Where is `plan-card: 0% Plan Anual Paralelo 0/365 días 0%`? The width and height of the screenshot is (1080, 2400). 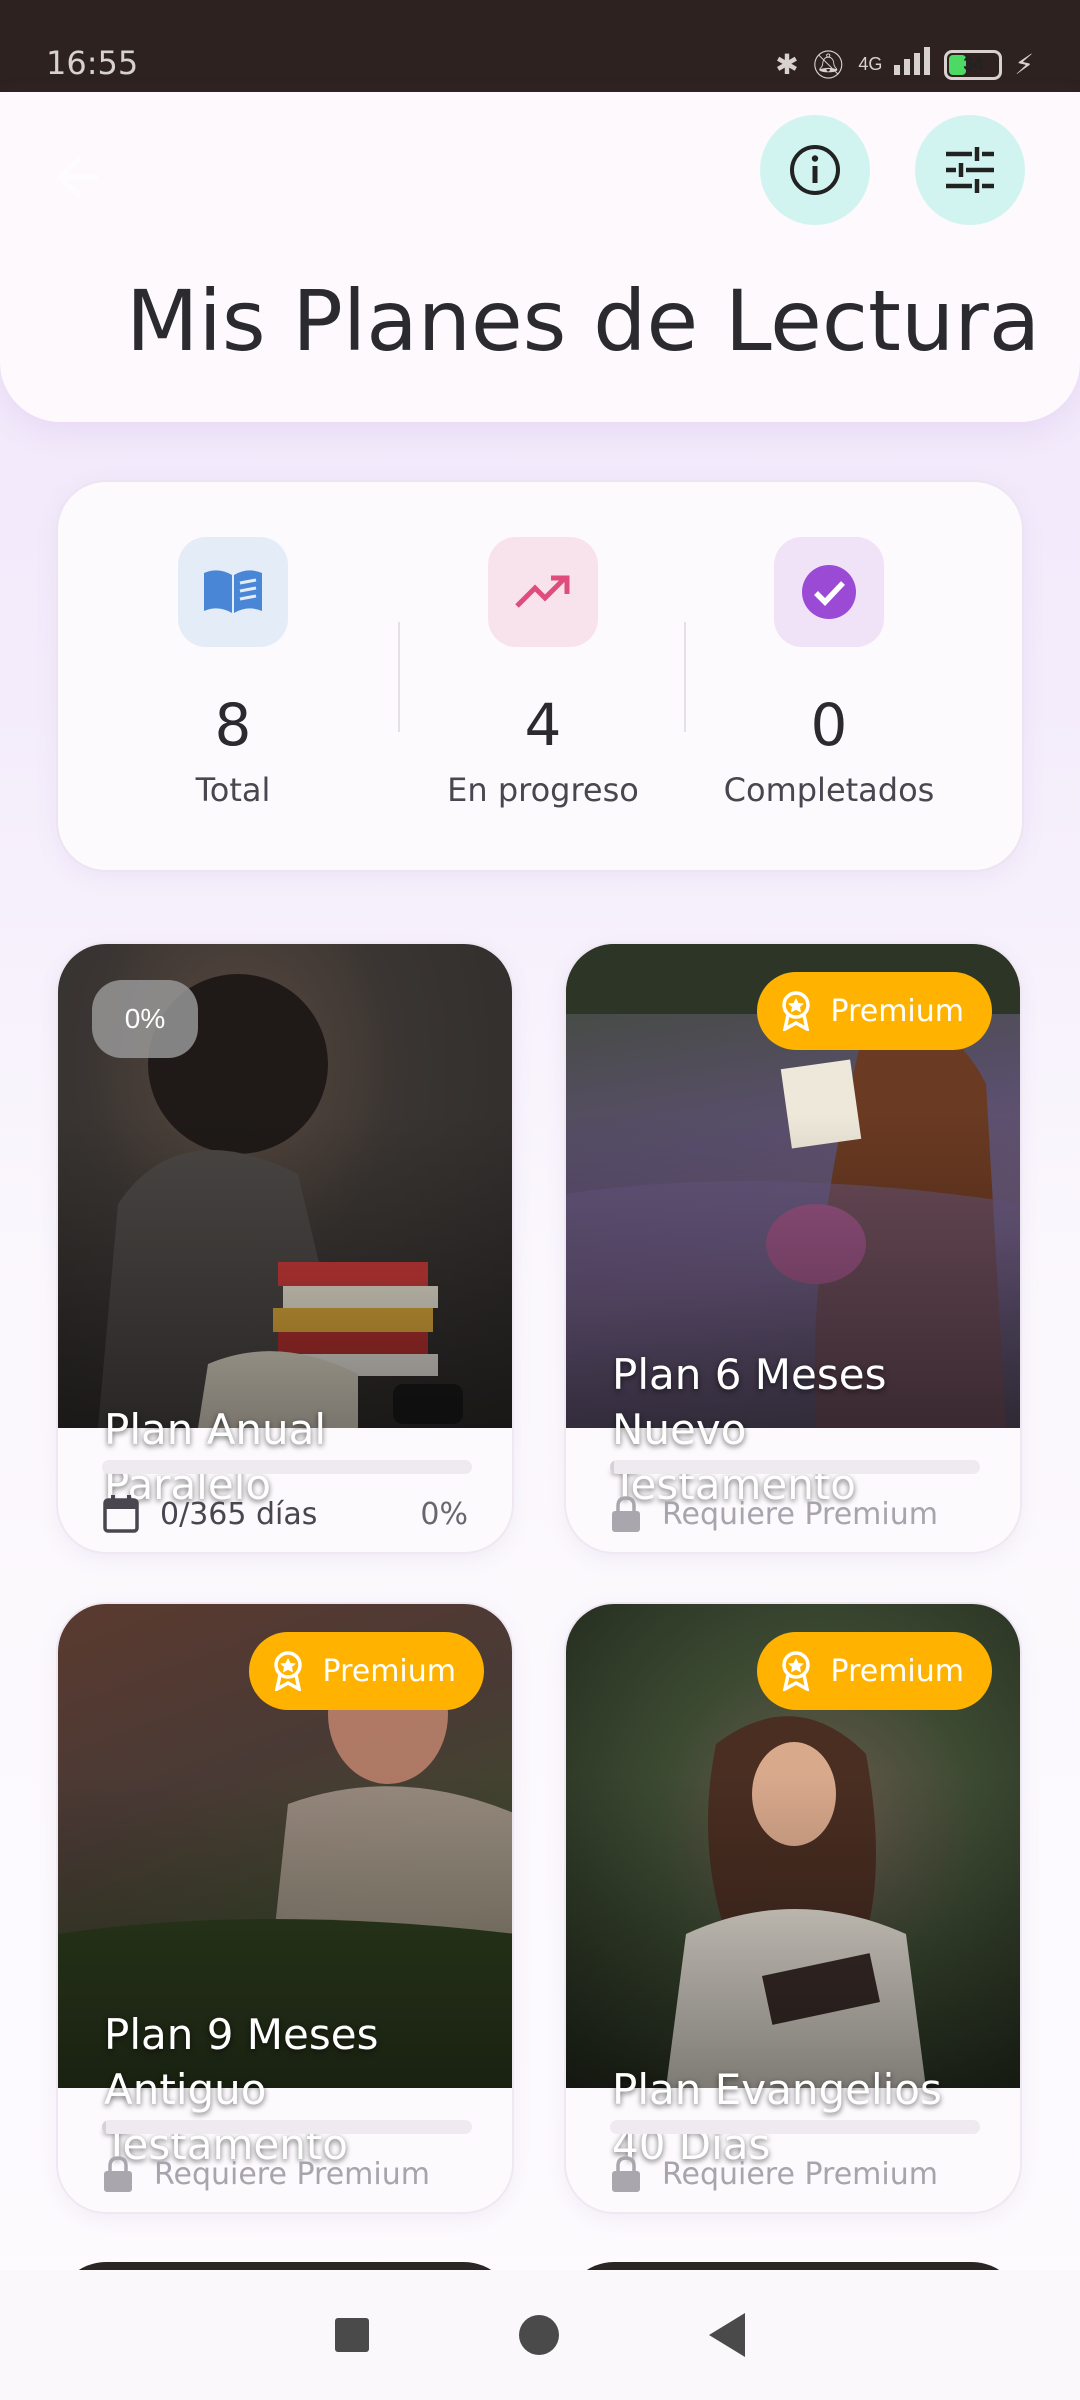 plan-card: 0% Plan Anual Paralelo 0/365 días 0% is located at coordinates (285, 1248).